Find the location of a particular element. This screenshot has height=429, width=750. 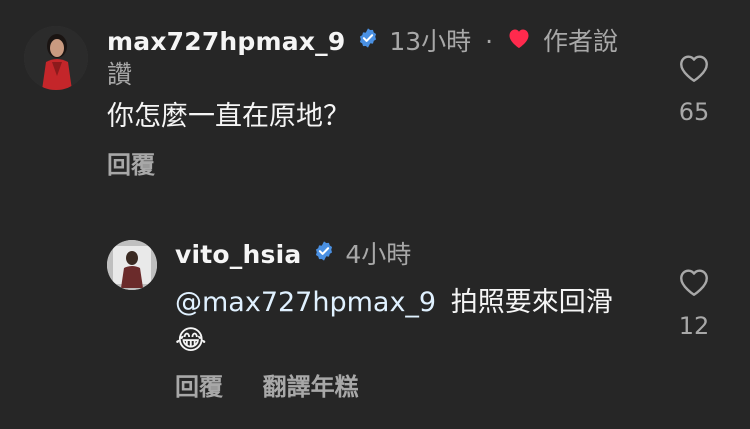

comment-text: 你怎麼一直在原地？ is located at coordinates (228, 116).